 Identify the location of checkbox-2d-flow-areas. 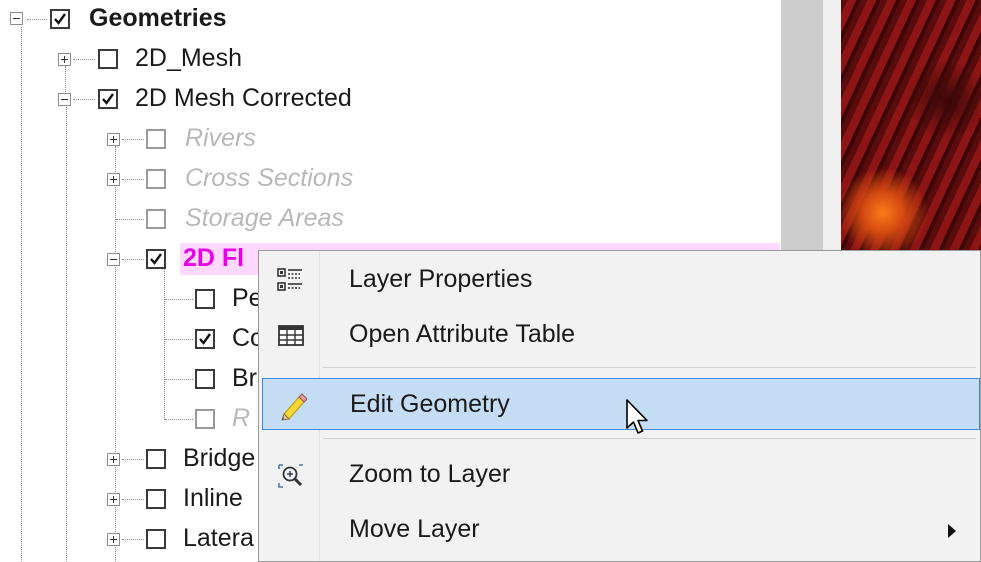
(156, 259).